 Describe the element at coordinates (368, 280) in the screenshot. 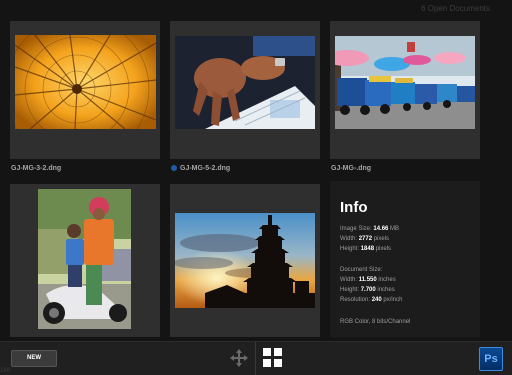

I see `doc-width-row: Width: 11.550 inches` at that location.